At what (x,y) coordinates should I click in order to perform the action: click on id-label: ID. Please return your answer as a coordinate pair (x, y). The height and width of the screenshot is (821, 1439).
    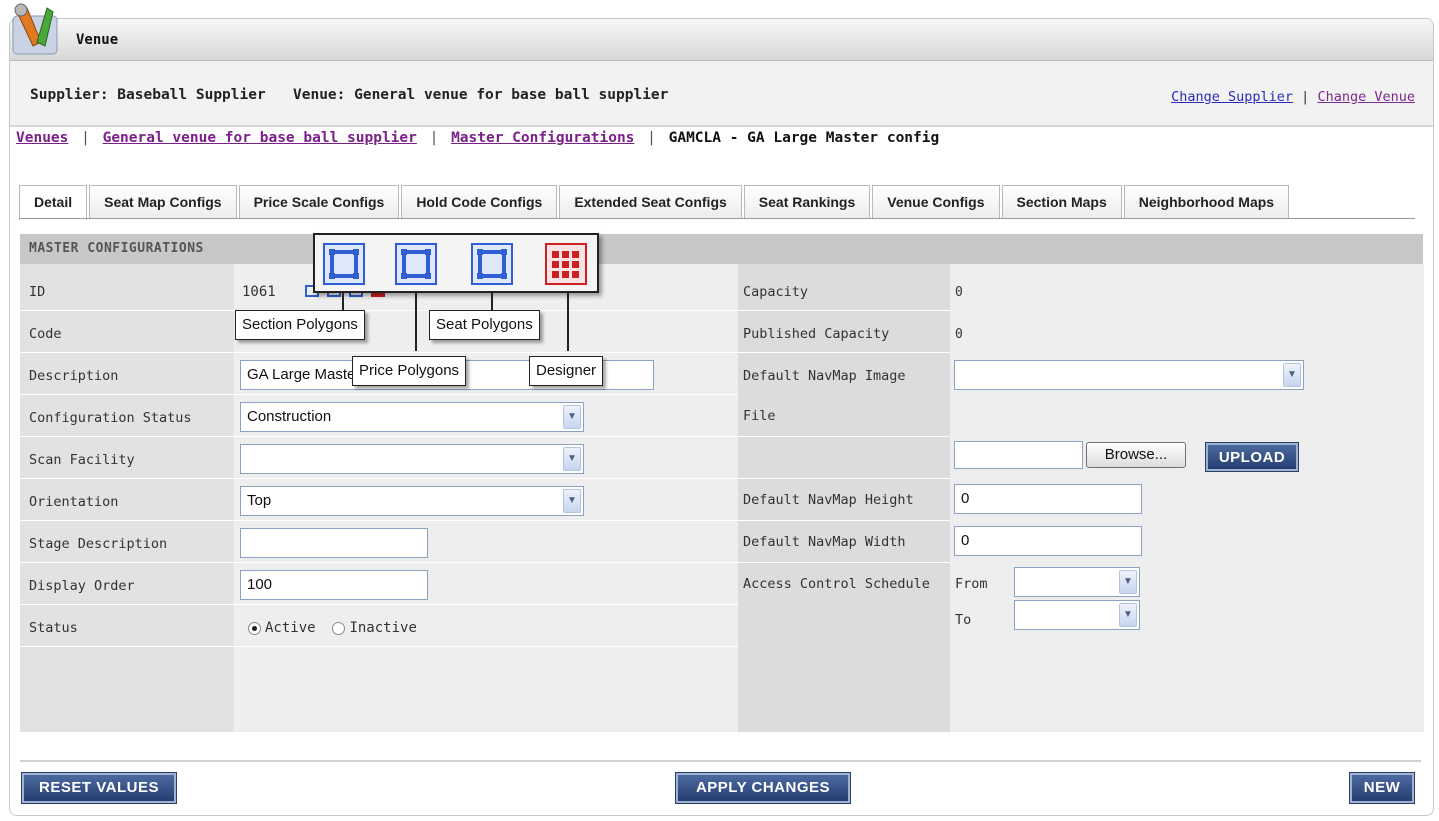
    Looking at the image, I should click on (37, 292).